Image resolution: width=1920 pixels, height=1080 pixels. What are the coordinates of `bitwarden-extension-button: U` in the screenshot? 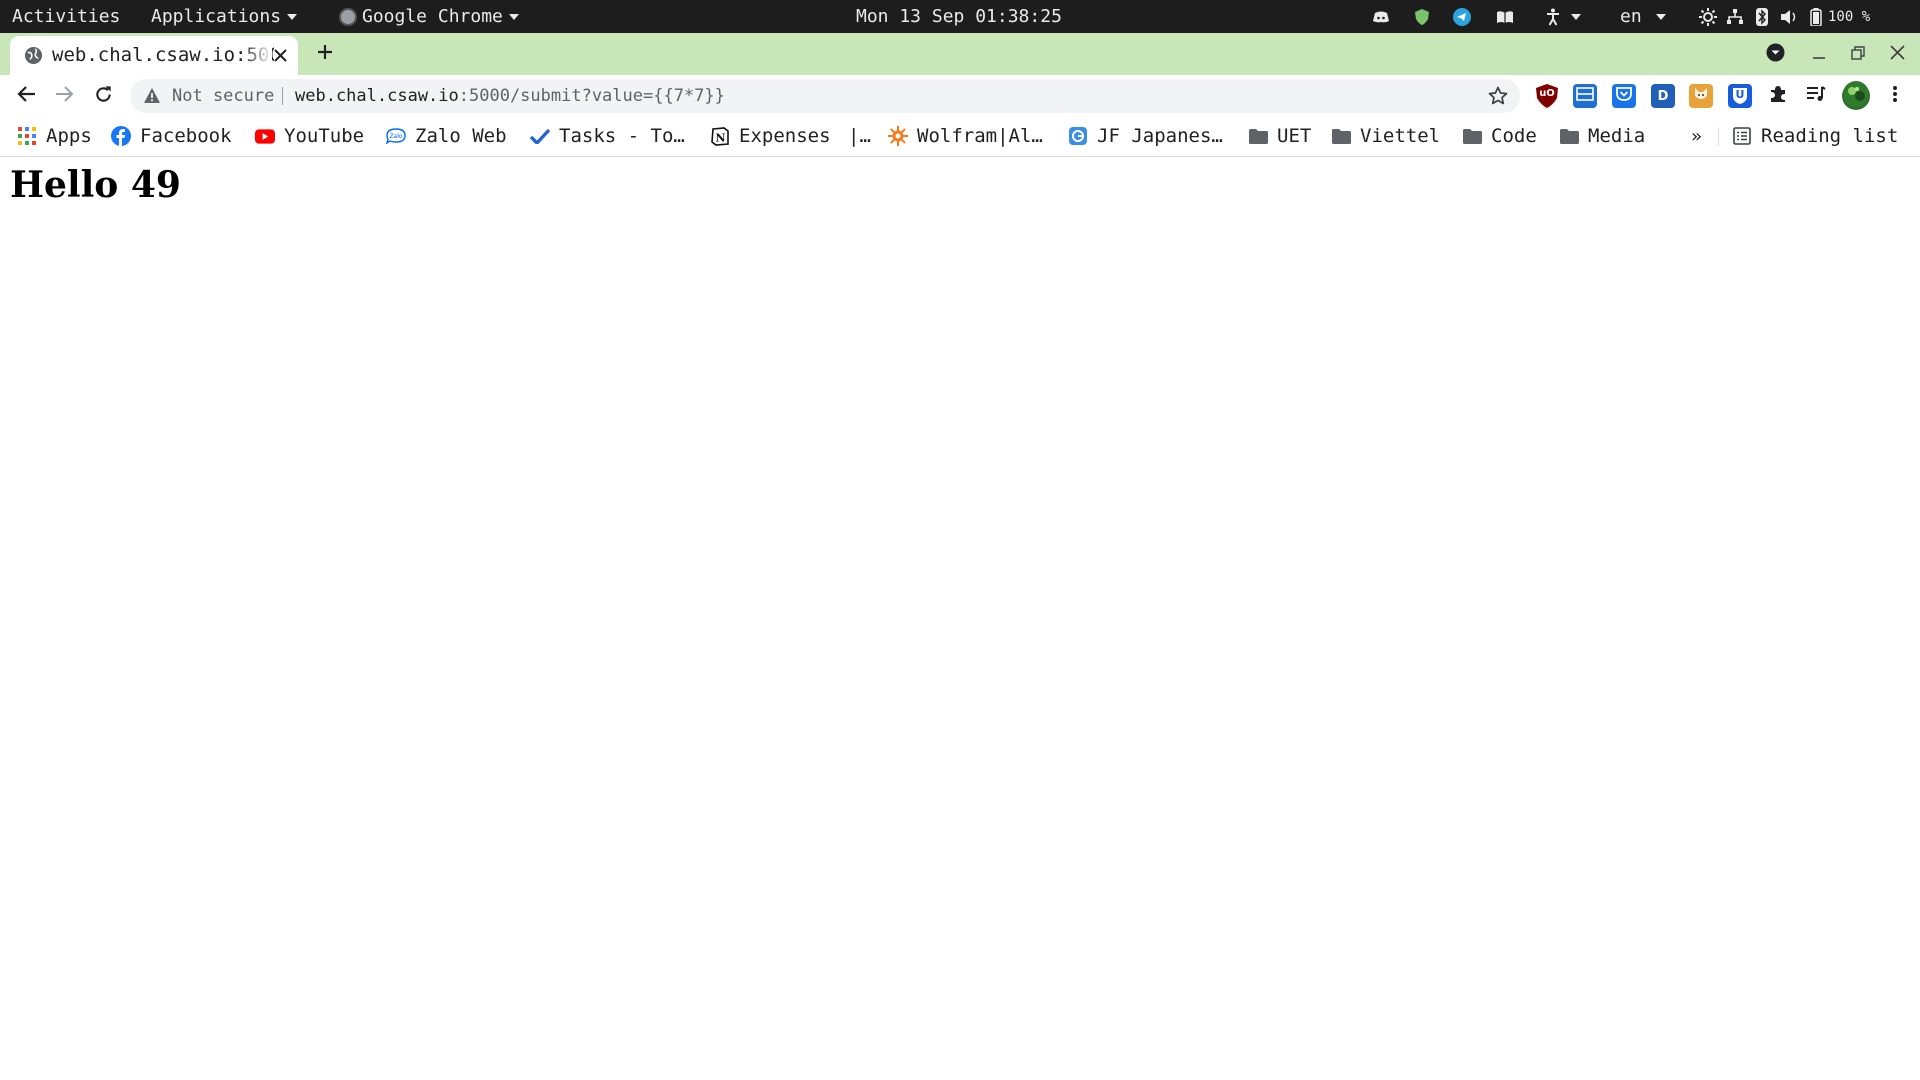 It's located at (1740, 96).